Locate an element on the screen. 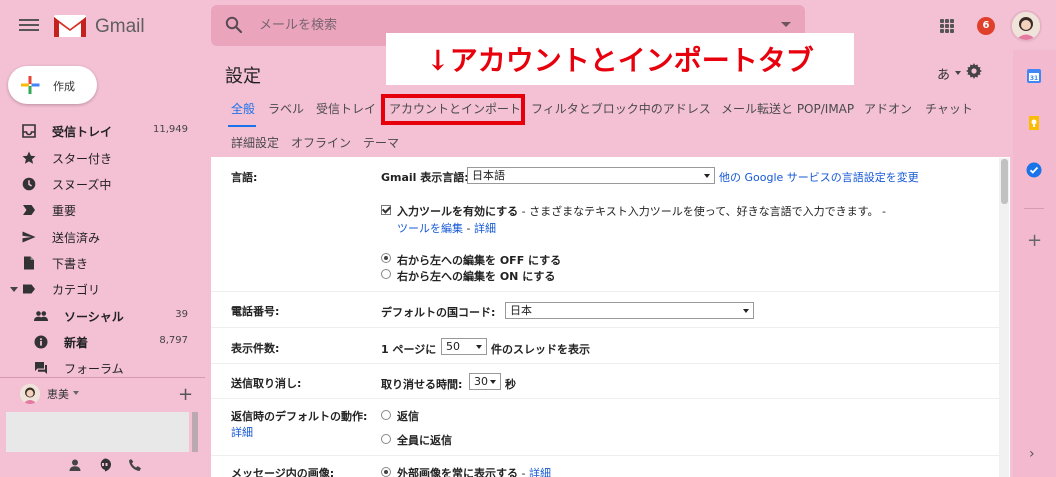 This screenshot has width=1056, height=477. inbox-icon is located at coordinates (29, 131).